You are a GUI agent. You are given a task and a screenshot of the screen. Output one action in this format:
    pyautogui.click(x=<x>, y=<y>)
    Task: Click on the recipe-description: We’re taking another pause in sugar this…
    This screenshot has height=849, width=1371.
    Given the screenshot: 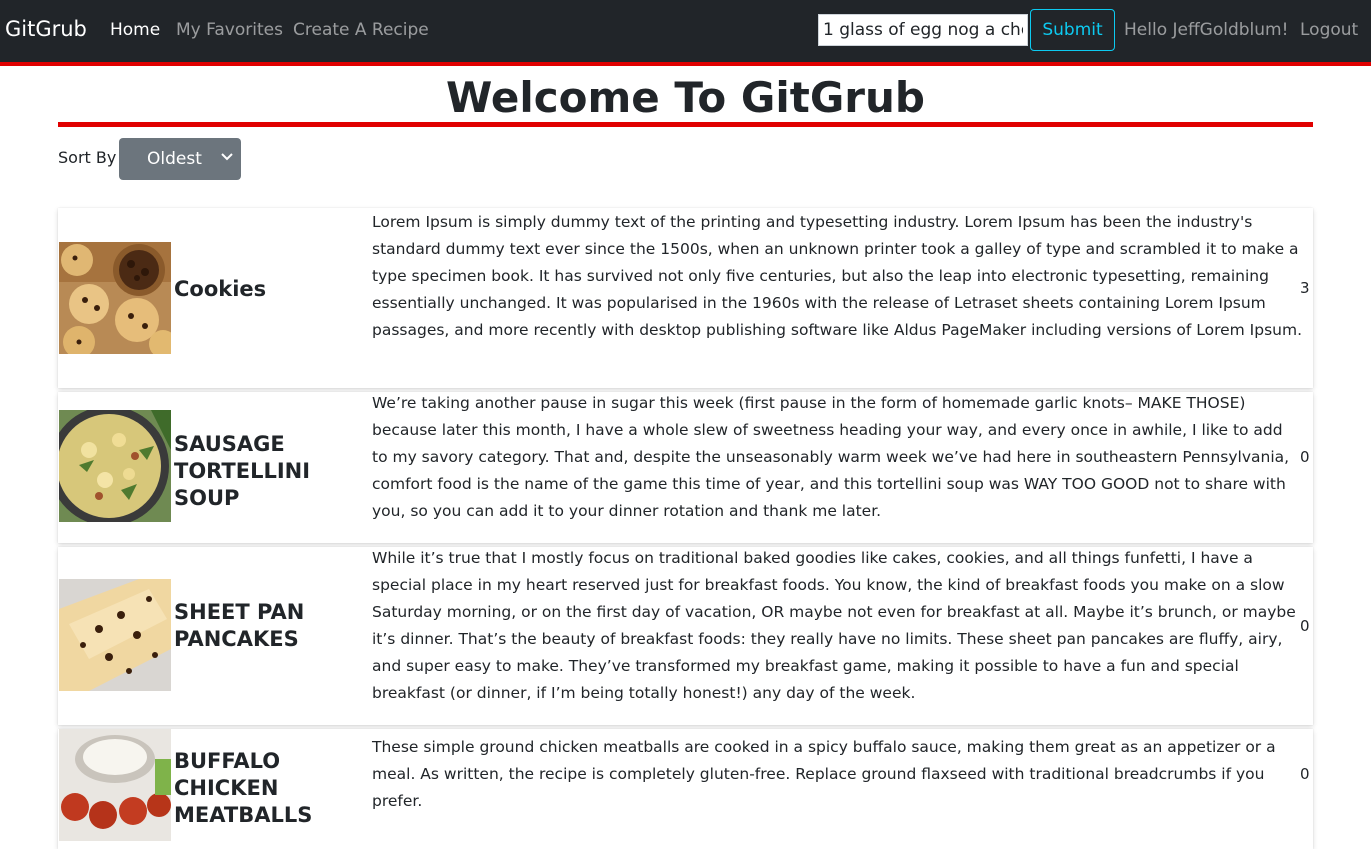 What is the action you would take?
    pyautogui.click(x=831, y=457)
    